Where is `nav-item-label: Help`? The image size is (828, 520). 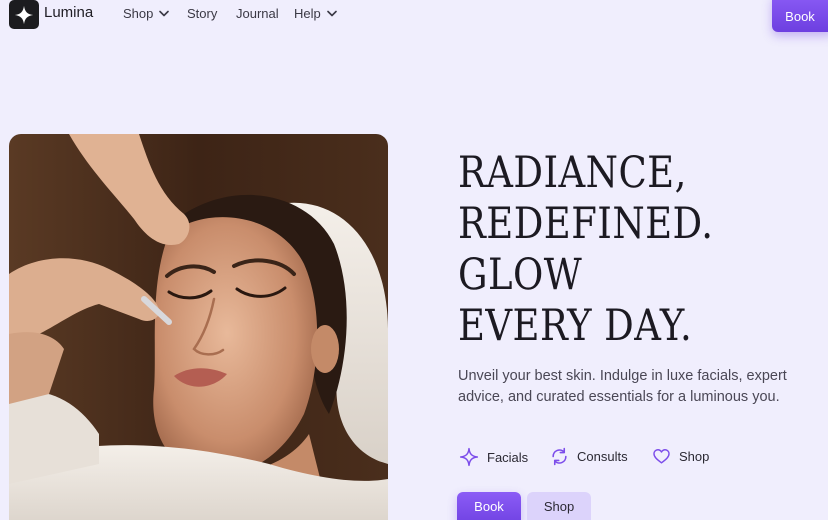 nav-item-label: Help is located at coordinates (307, 13).